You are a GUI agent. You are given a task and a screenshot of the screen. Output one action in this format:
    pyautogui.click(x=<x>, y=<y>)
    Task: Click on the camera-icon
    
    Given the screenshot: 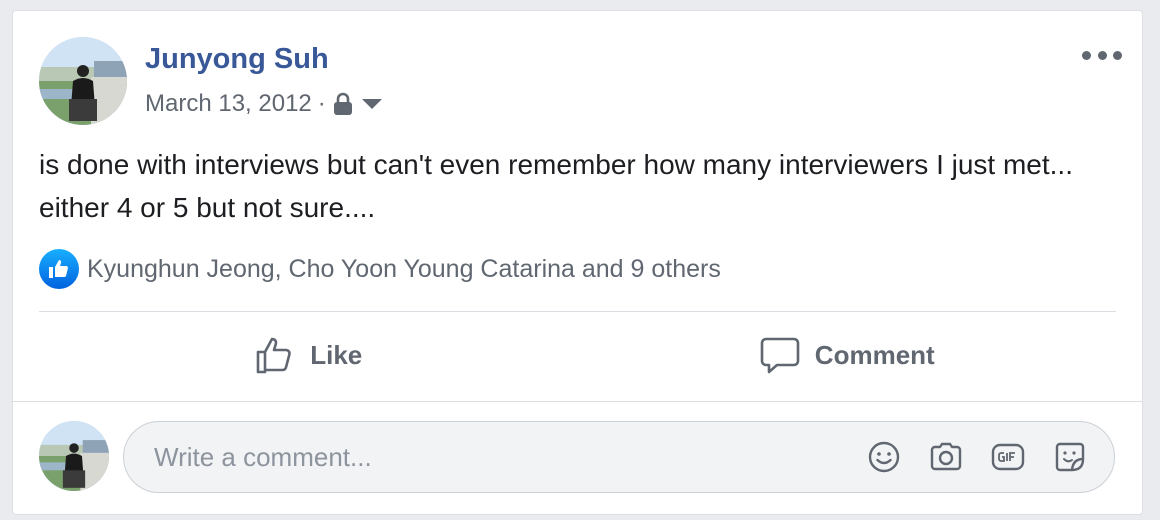 What is the action you would take?
    pyautogui.click(x=946, y=456)
    